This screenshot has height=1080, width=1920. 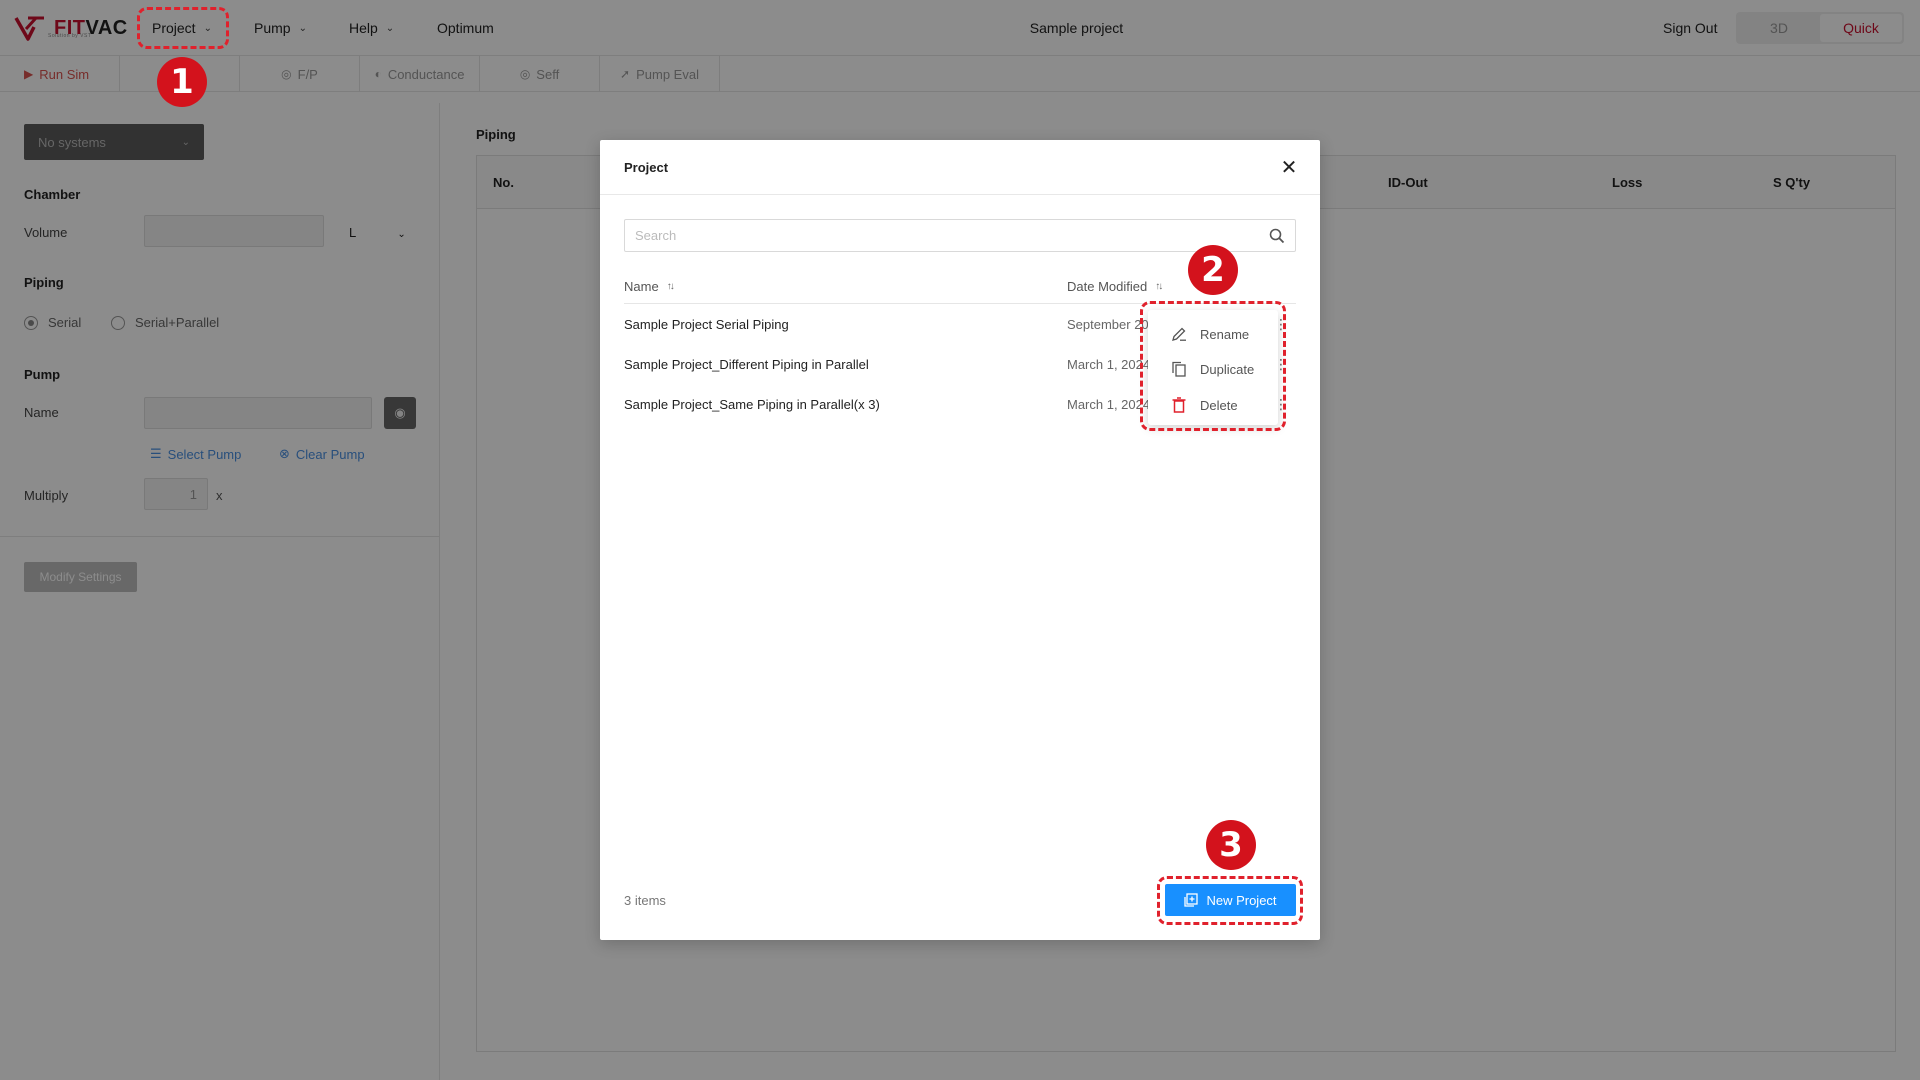 I want to click on col-name-label: Name, so click(x=641, y=286).